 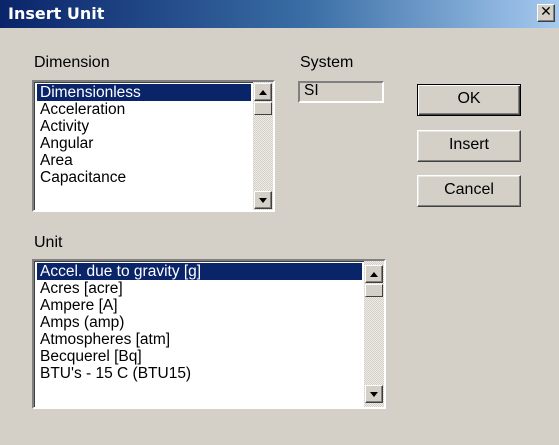 What do you see at coordinates (469, 146) in the screenshot?
I see `insert-button: Insert` at bounding box center [469, 146].